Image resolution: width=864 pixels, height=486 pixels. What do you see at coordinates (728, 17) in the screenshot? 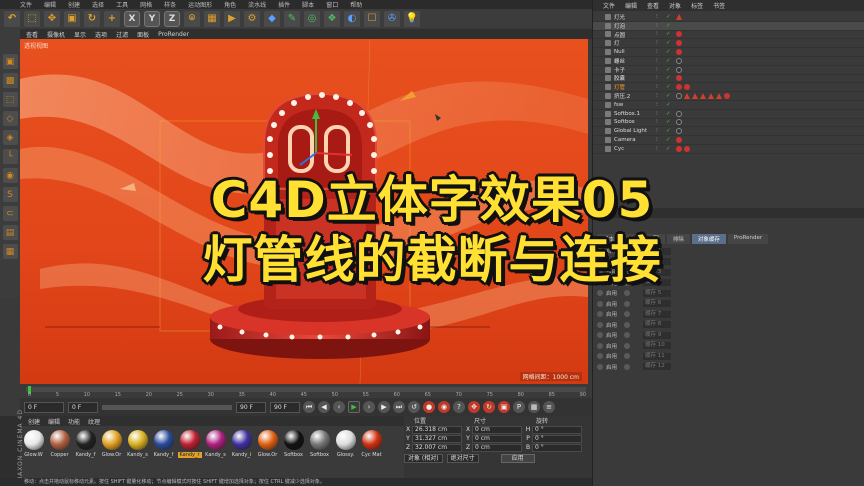
I see `object-row: 灯光 ⁝ ✓` at bounding box center [728, 17].